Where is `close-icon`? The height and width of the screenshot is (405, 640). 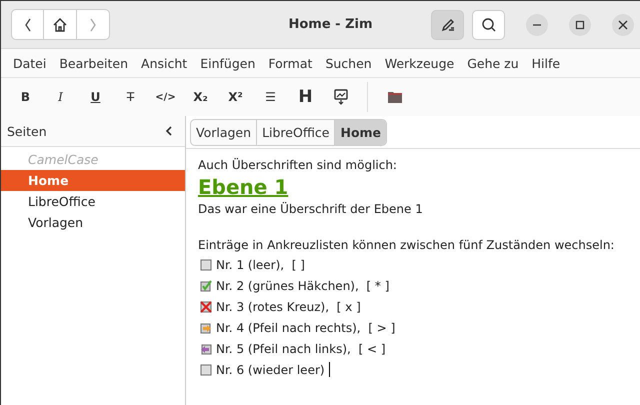
close-icon is located at coordinates (623, 25).